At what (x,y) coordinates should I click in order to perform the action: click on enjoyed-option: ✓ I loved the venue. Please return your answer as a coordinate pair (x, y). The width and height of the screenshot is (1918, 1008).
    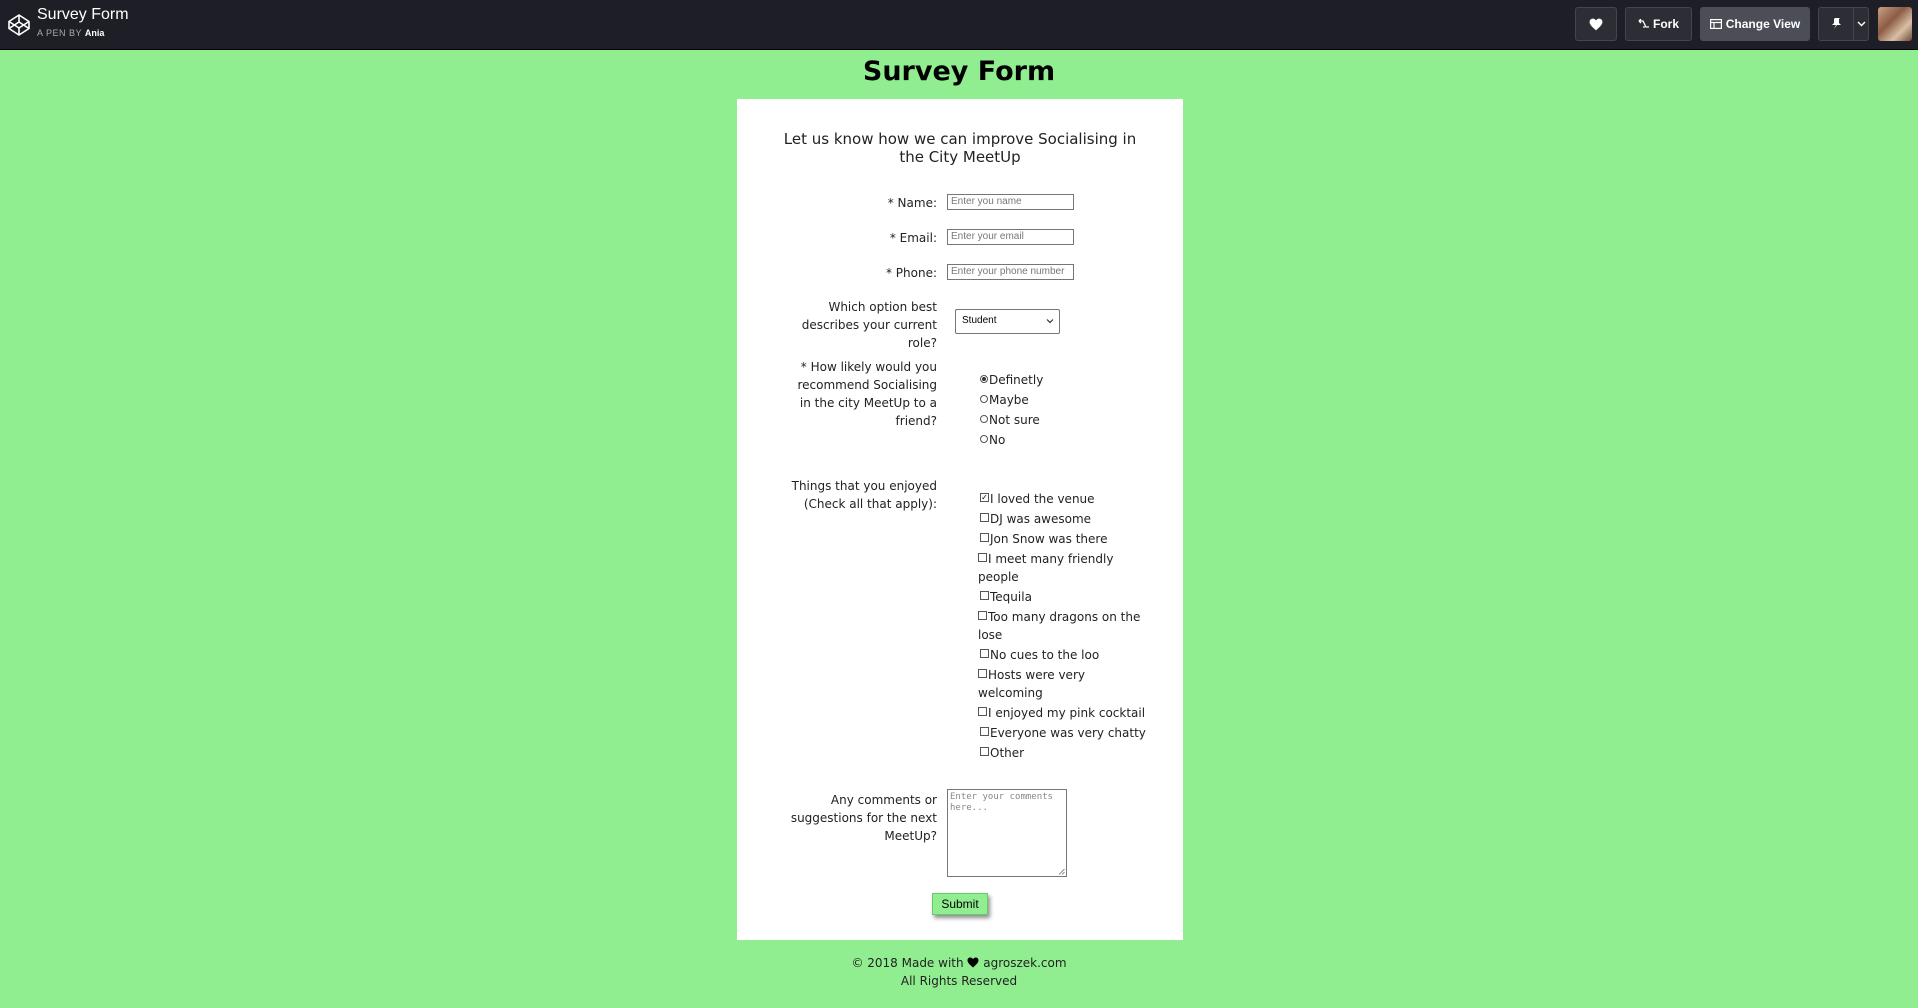
    Looking at the image, I should click on (1037, 499).